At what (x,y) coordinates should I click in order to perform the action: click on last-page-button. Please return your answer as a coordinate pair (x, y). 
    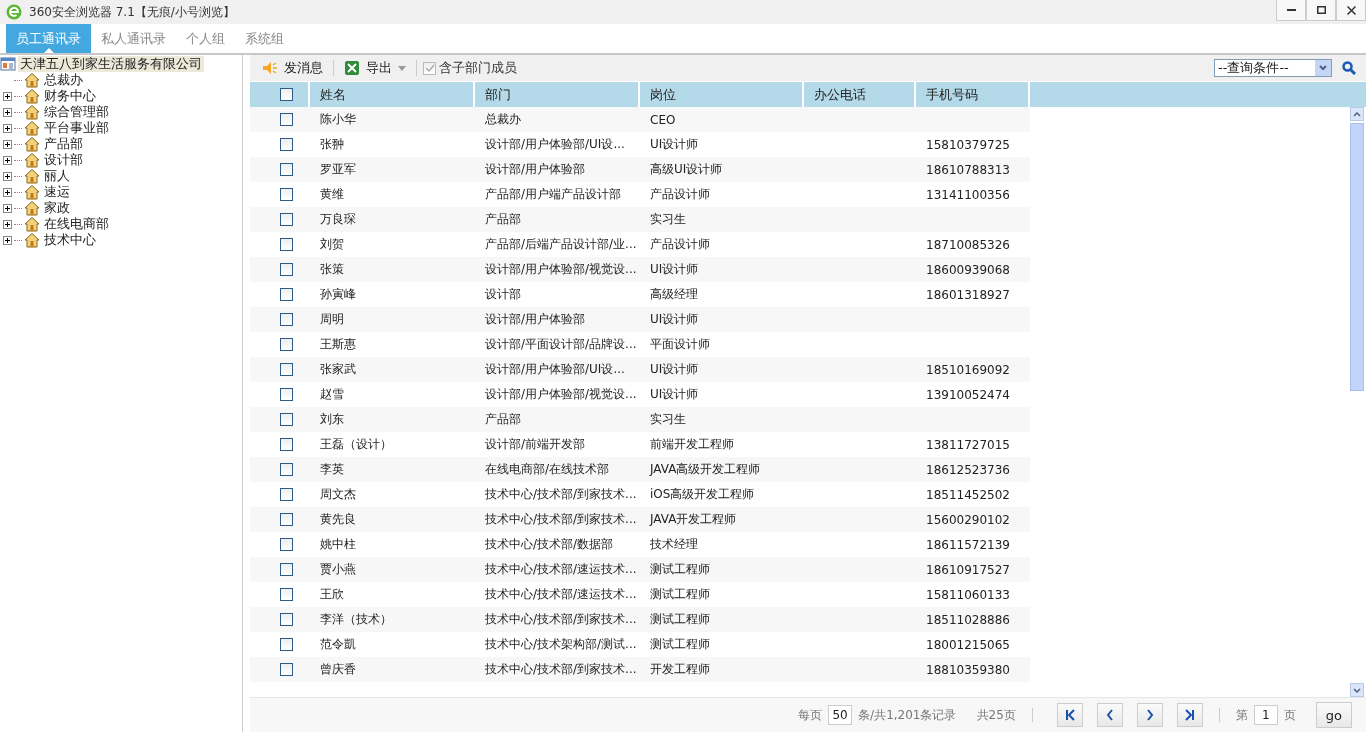
    Looking at the image, I should click on (1189, 715).